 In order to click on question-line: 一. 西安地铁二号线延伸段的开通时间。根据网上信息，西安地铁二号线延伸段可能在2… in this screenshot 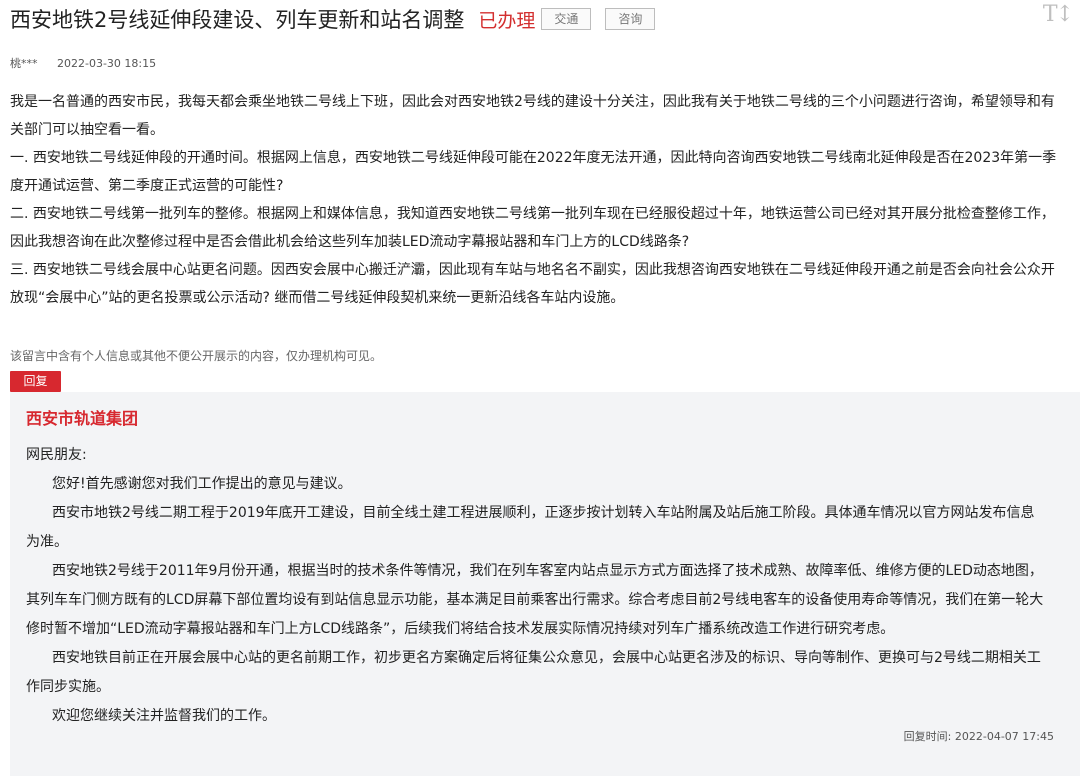, I will do `click(533, 158)`.